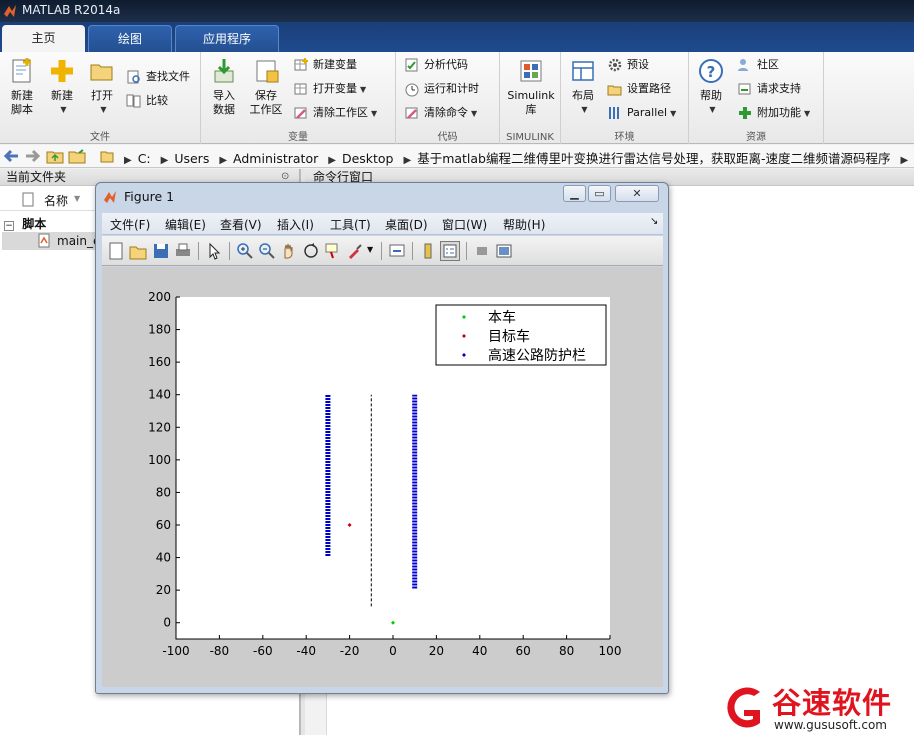 Image resolution: width=914 pixels, height=735 pixels. Describe the element at coordinates (22, 87) in the screenshot. I see `new-script-button: 新建 脚本` at that location.